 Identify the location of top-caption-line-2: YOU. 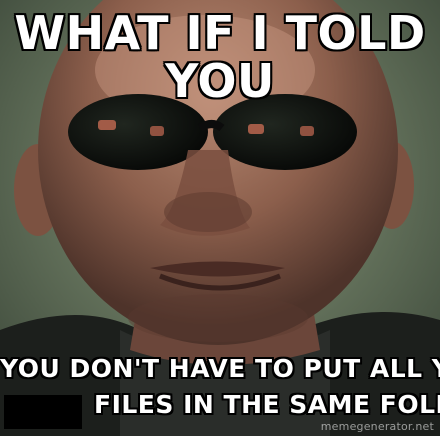
(219, 81).